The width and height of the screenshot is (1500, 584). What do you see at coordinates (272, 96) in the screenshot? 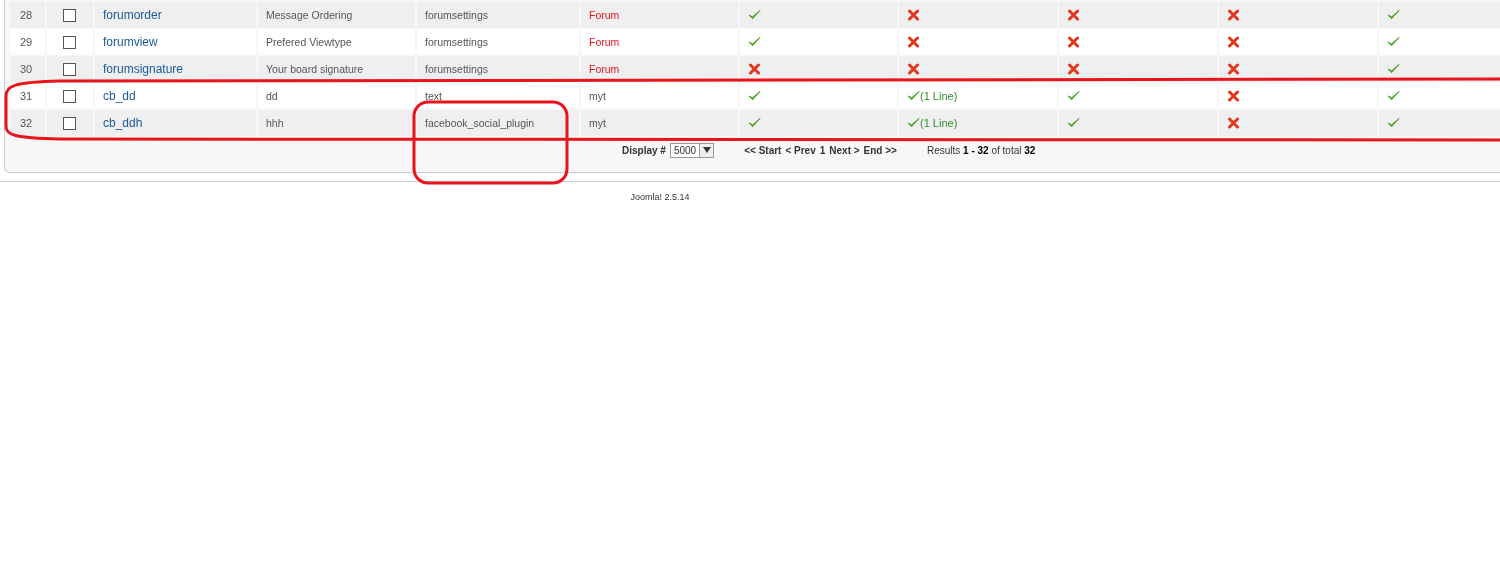
I see `field-title: dd` at bounding box center [272, 96].